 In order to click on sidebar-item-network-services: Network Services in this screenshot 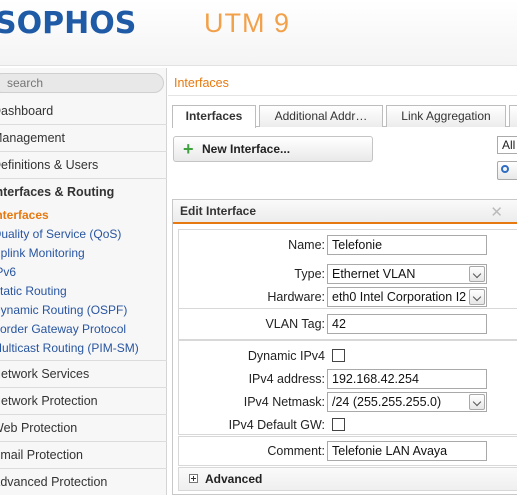, I will do `click(83, 374)`.